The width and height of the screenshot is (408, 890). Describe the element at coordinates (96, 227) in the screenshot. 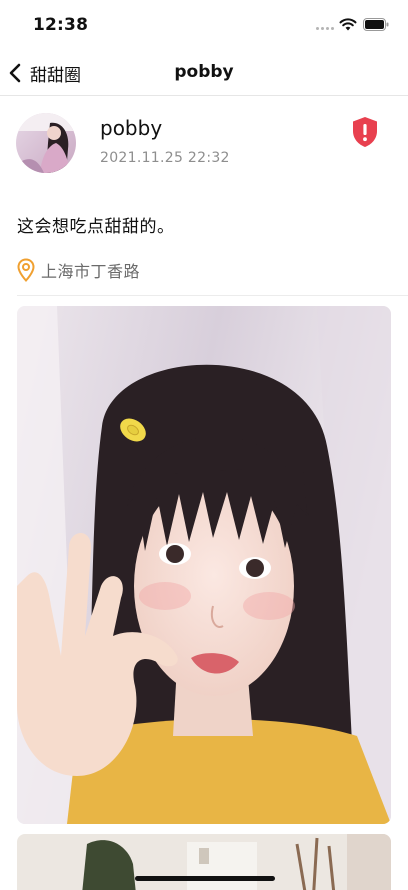

I see `post-text: 这会想吃点甜甜的。` at that location.